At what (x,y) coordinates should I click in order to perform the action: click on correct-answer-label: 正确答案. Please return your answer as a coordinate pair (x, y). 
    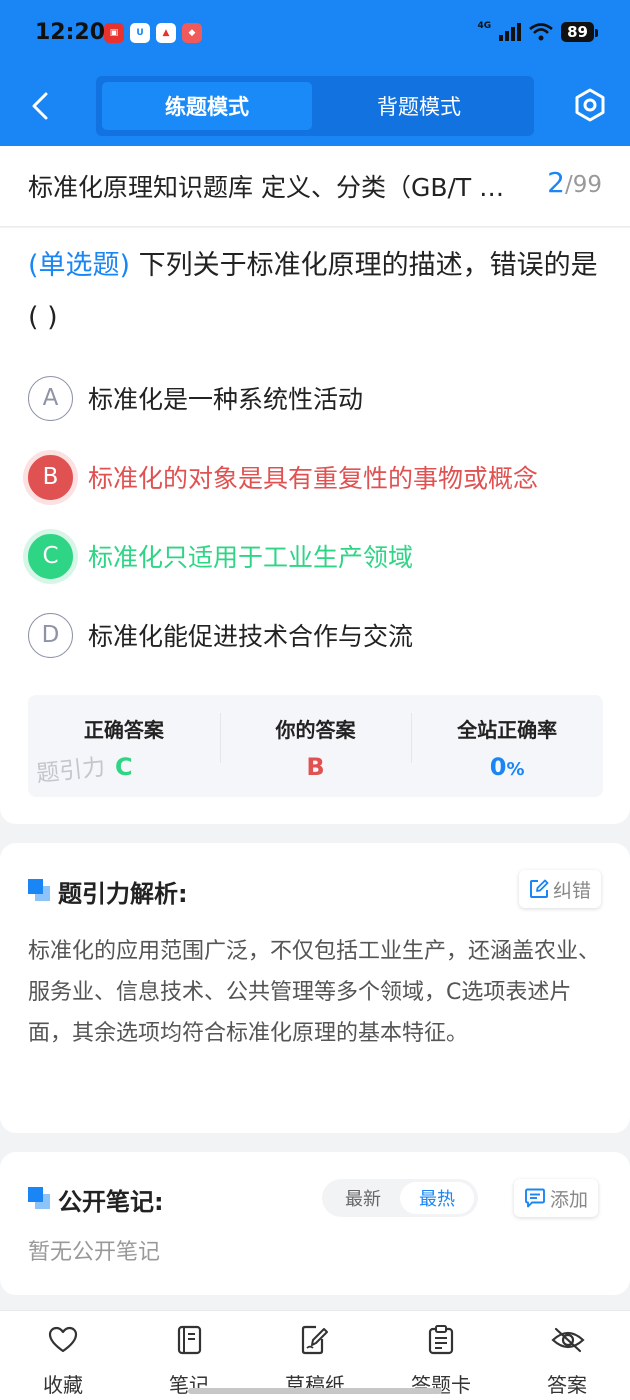
    Looking at the image, I should click on (123, 730).